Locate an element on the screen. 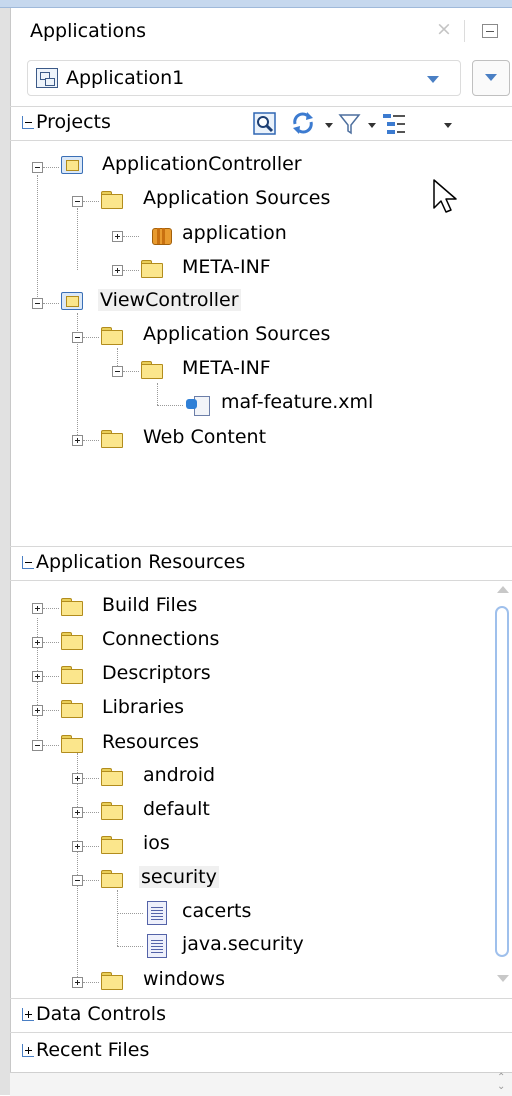 This screenshot has width=512, height=1096. application-resources-header-label: Application Resources is located at coordinates (141, 562).